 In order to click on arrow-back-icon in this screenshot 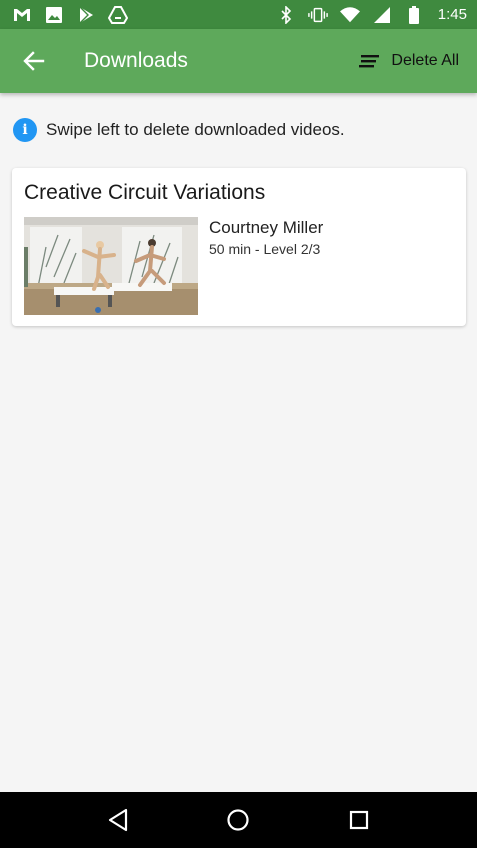, I will do `click(34, 61)`.